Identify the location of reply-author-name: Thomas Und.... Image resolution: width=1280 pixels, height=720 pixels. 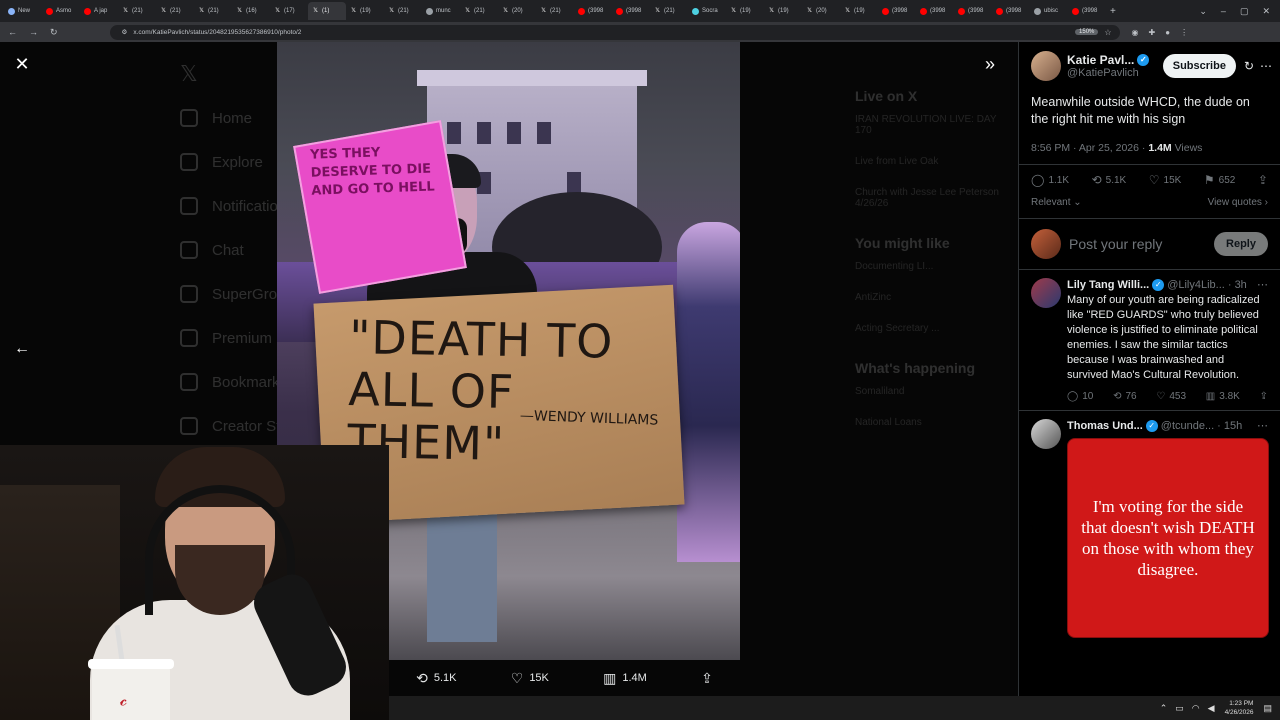
(1105, 426).